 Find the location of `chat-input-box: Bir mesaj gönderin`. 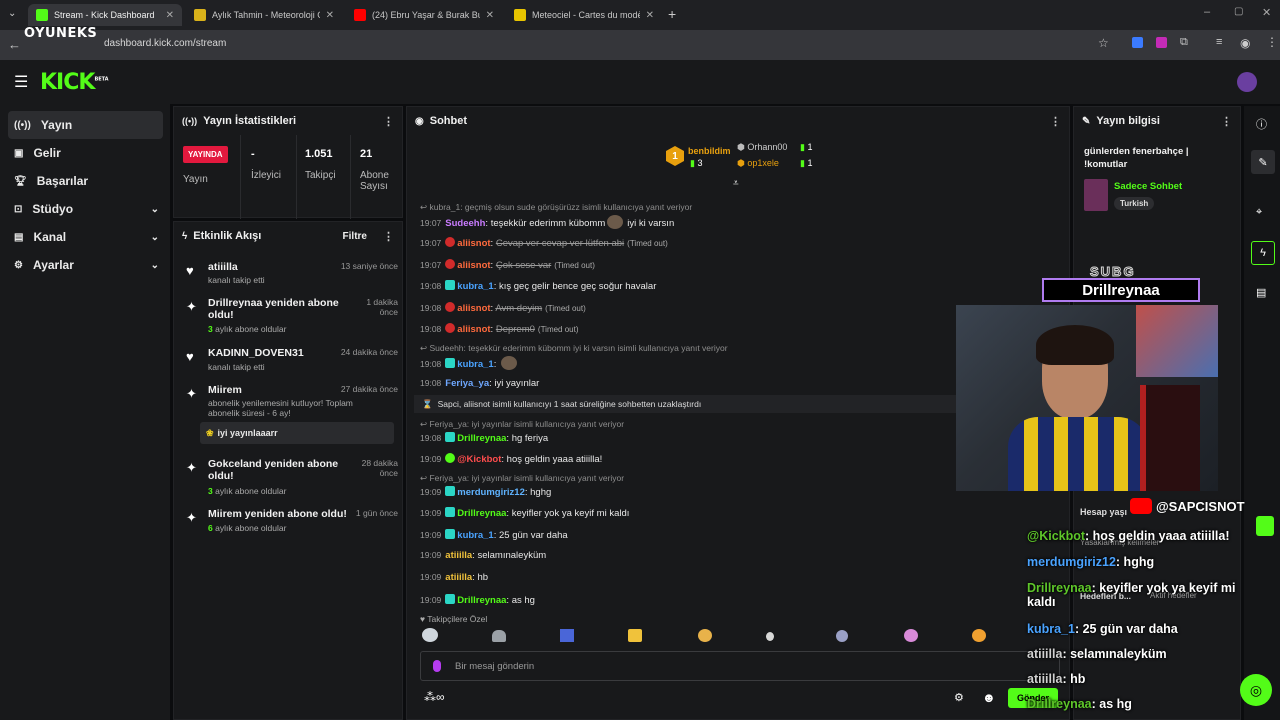

chat-input-box: Bir mesaj gönderin is located at coordinates (740, 666).